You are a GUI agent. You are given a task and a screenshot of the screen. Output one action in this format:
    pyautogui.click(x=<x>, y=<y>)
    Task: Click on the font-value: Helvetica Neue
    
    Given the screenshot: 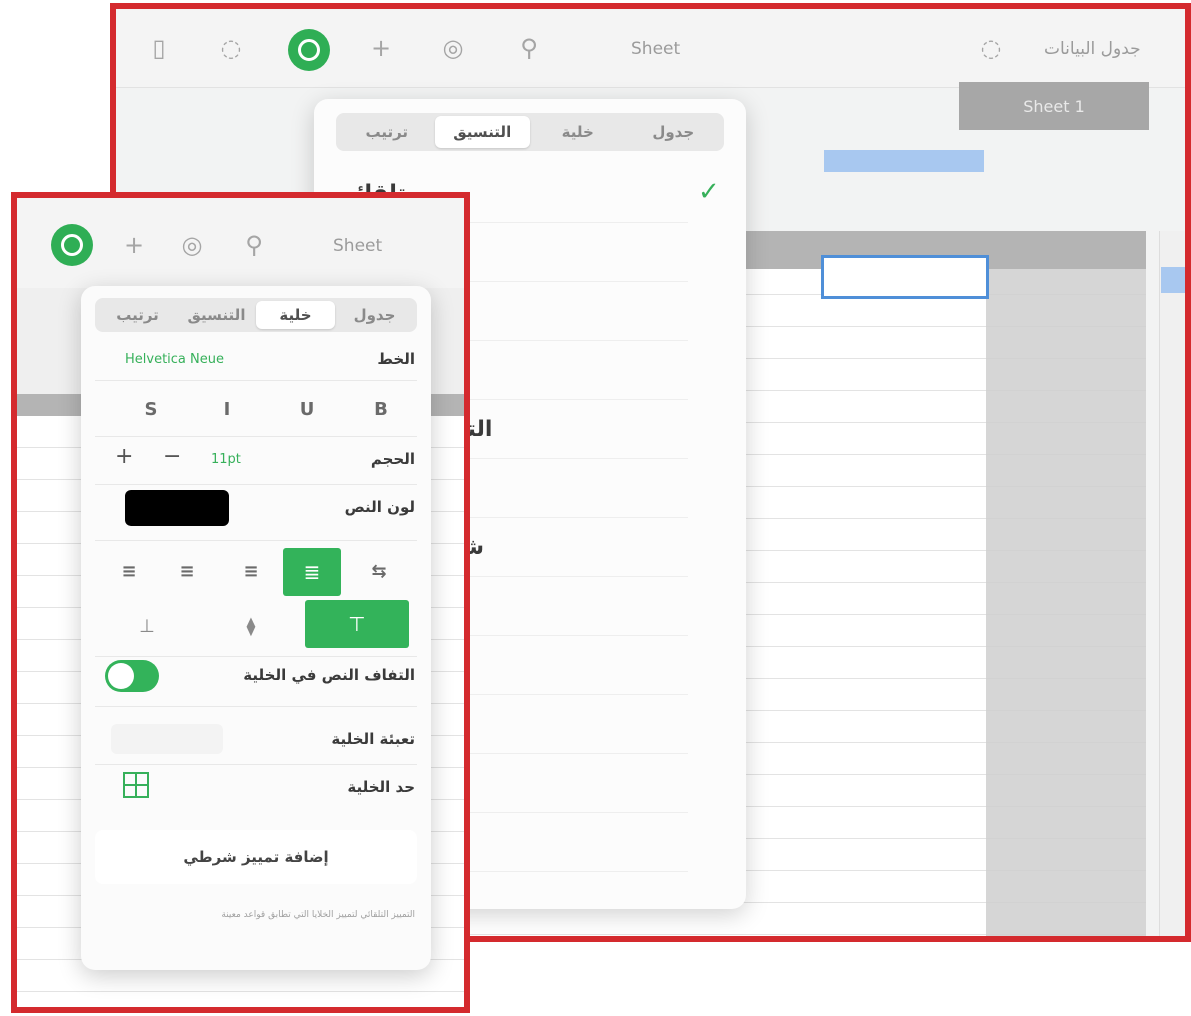 What is the action you would take?
    pyautogui.click(x=174, y=359)
    